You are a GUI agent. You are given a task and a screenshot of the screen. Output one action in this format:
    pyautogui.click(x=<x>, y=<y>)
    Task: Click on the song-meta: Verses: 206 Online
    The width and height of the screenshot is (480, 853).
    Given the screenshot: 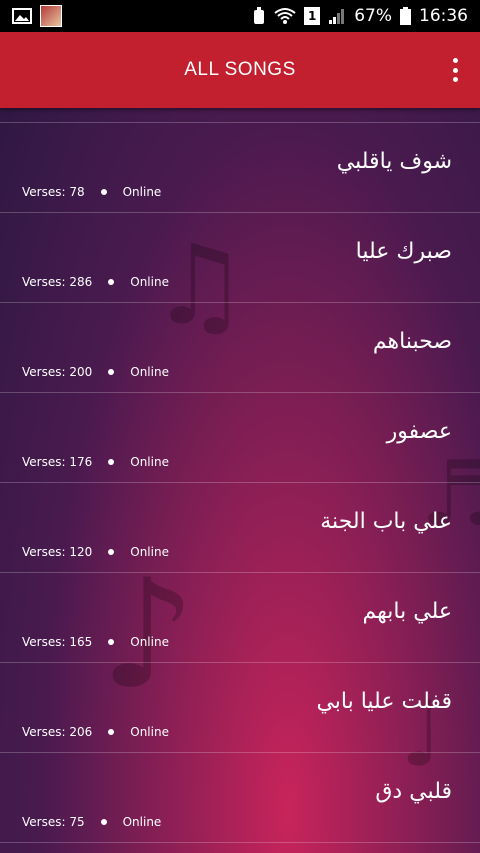 What is the action you would take?
    pyautogui.click(x=95, y=732)
    